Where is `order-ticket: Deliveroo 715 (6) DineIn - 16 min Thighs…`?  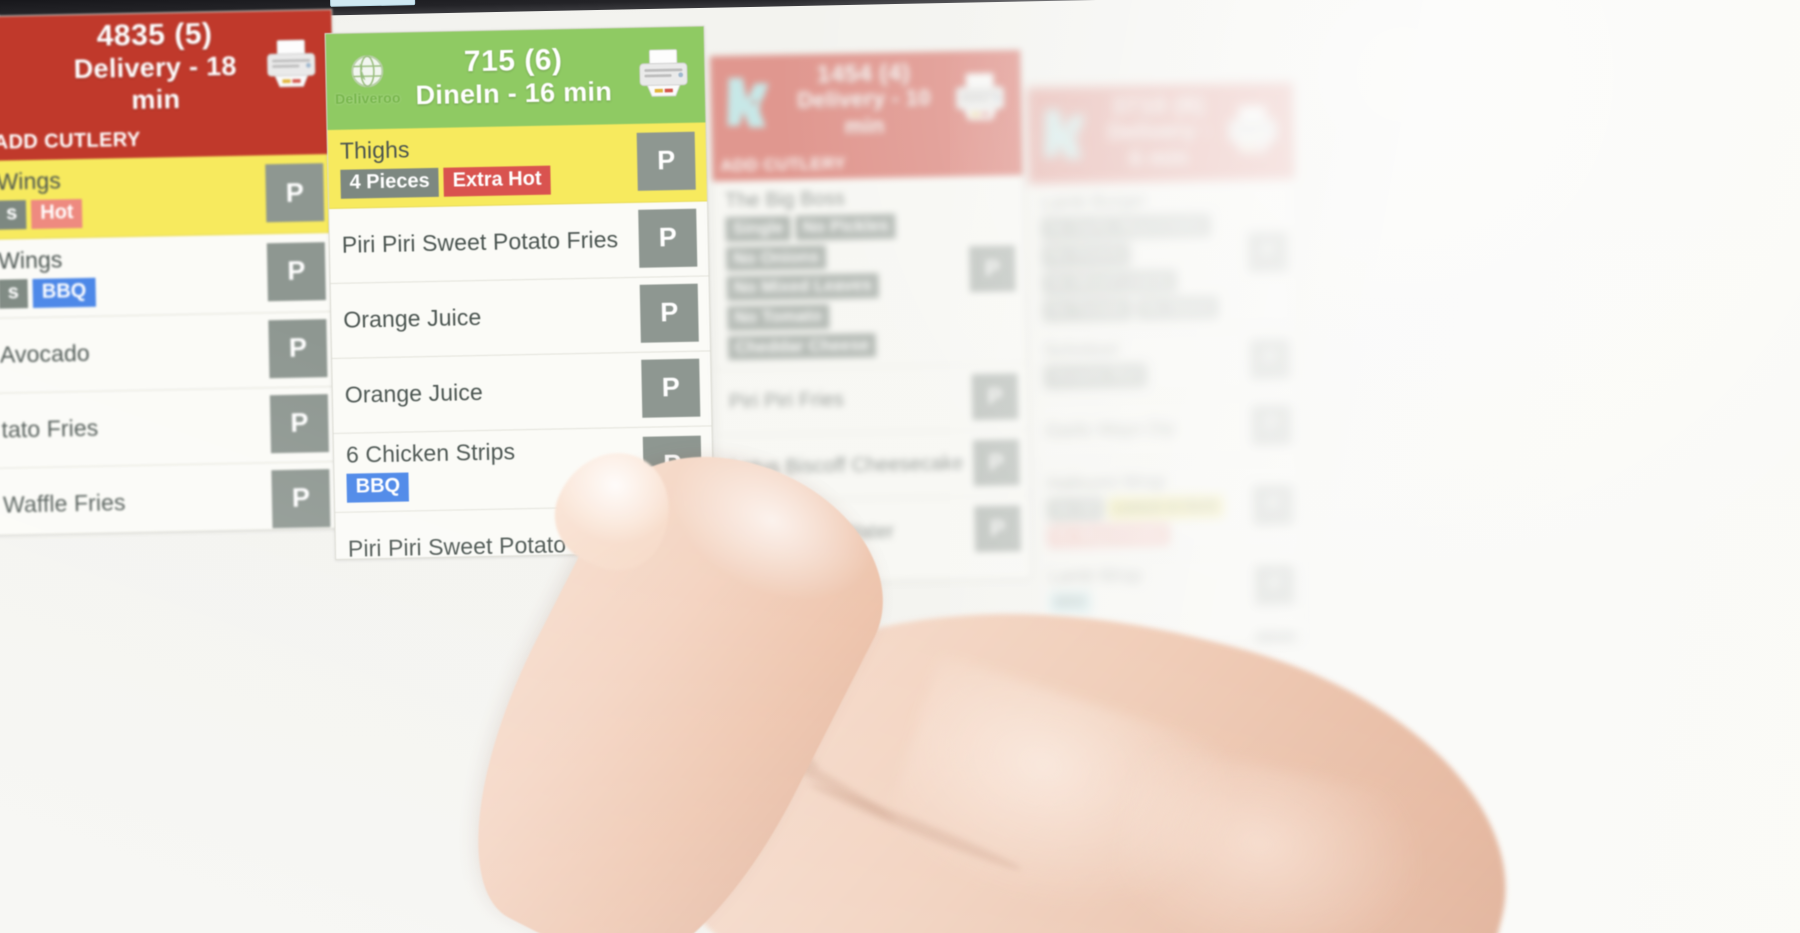 order-ticket: Deliveroo 715 (6) DineIn - 16 min Thighs… is located at coordinates (520, 292).